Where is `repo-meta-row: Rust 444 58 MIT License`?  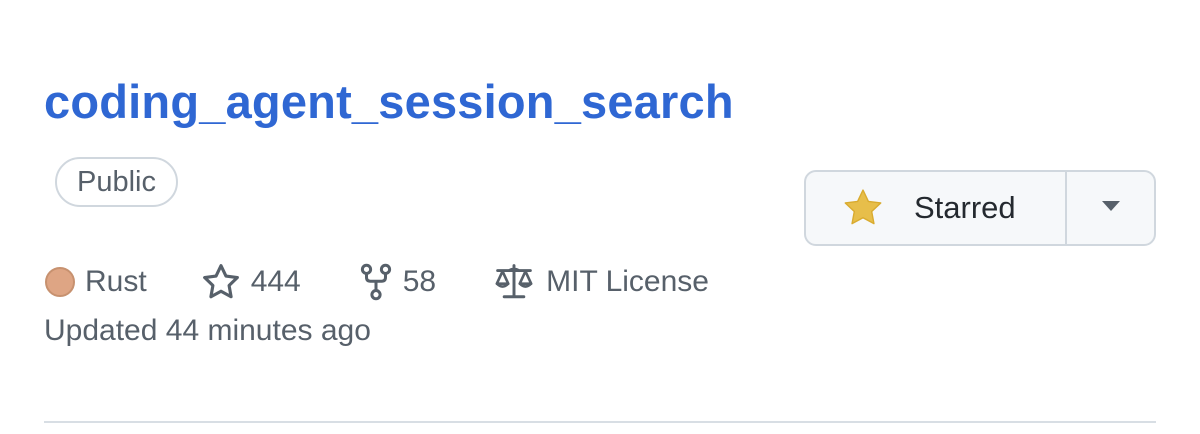
repo-meta-row: Rust 444 58 MIT License is located at coordinates (376, 282).